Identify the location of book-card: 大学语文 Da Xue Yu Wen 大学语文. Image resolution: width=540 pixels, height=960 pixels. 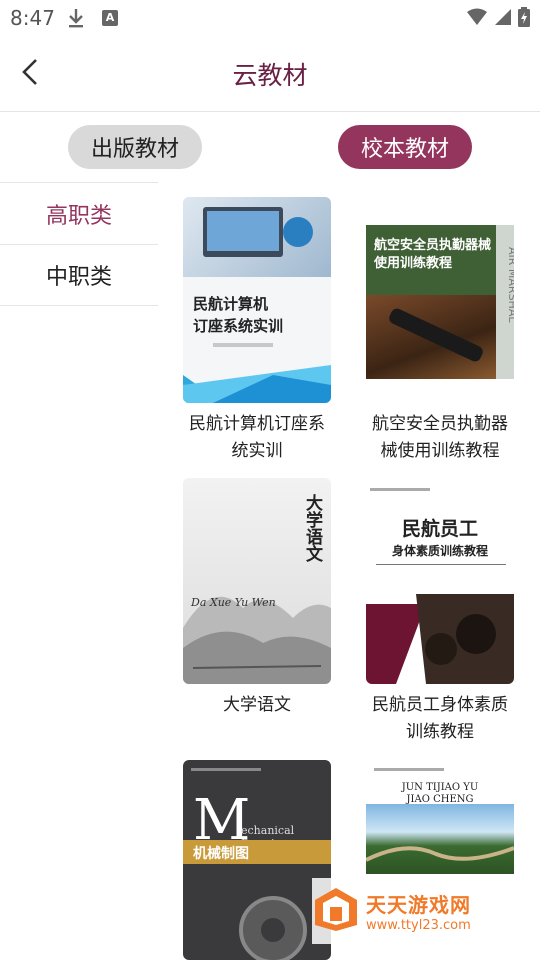
(257, 598).